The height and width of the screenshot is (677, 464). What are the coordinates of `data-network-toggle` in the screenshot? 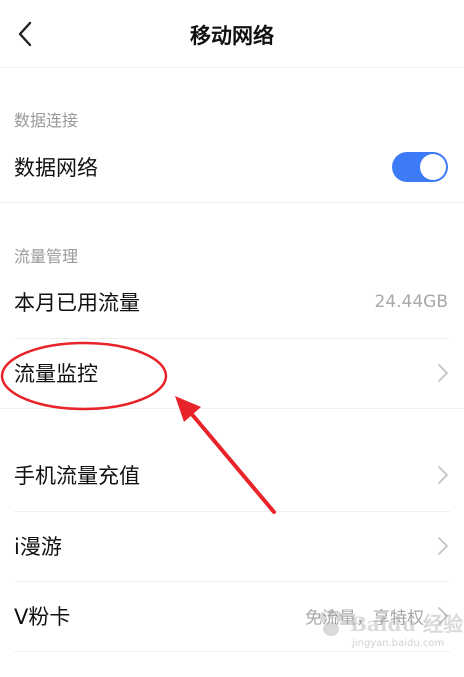 It's located at (420, 167).